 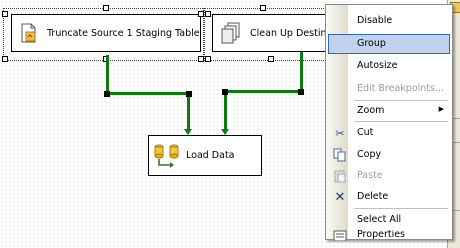 What do you see at coordinates (441, 109) in the screenshot?
I see `submenu-arrow-icon: ▶` at bounding box center [441, 109].